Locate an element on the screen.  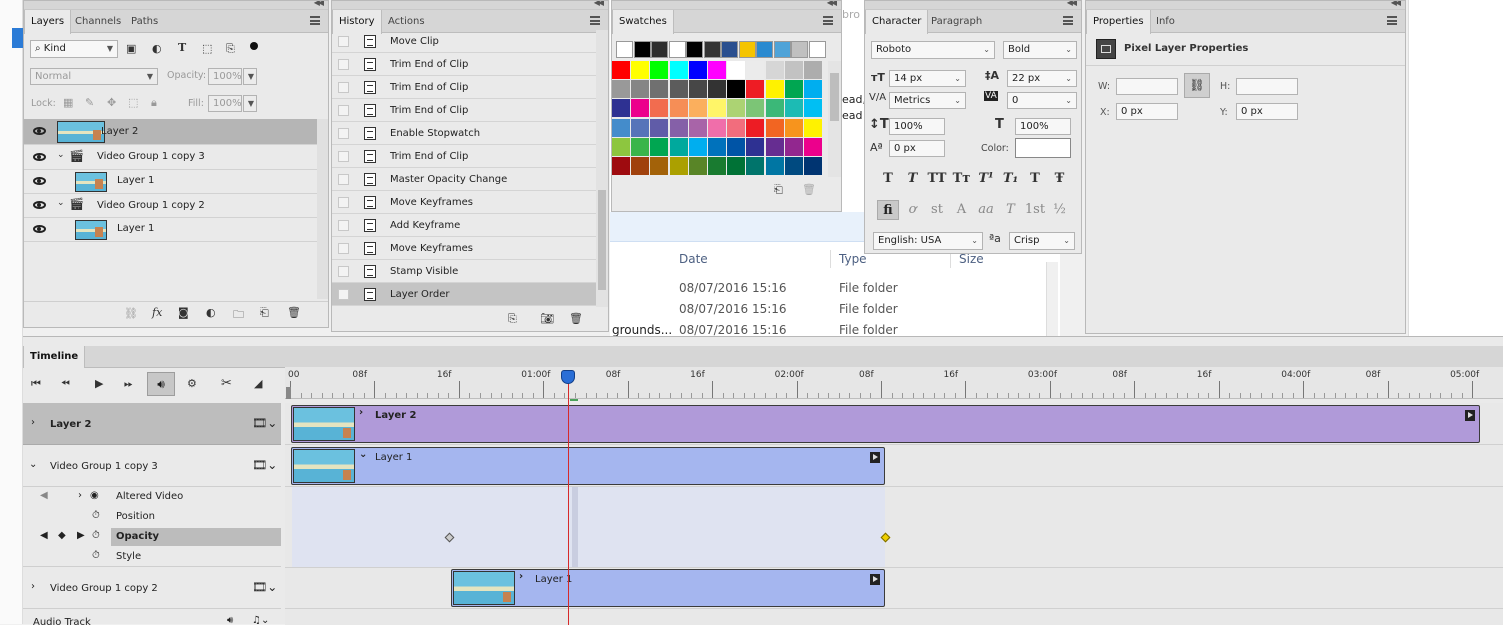
settings-gear-icon: ⚙︎ is located at coordinates (192, 383).